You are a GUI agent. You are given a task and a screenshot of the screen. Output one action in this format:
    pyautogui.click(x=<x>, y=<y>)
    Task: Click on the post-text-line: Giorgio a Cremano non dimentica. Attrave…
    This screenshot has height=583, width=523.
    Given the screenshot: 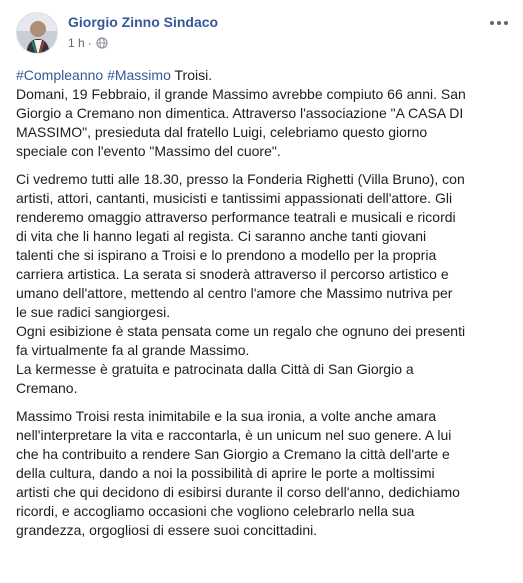 What is the action you would take?
    pyautogui.click(x=240, y=113)
    